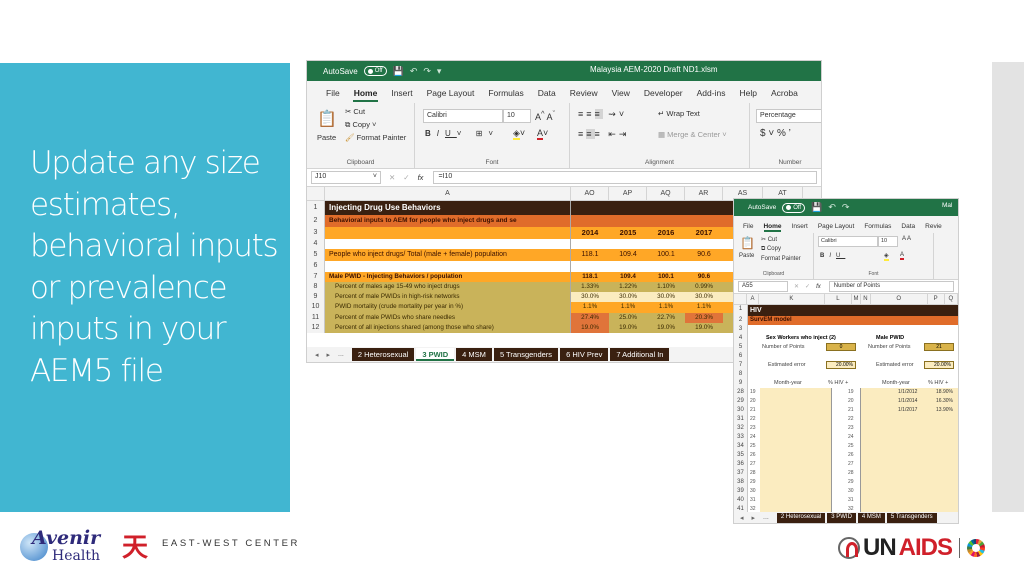  What do you see at coordinates (841, 347) in the screenshot?
I see `points-input-left: 0` at bounding box center [841, 347].